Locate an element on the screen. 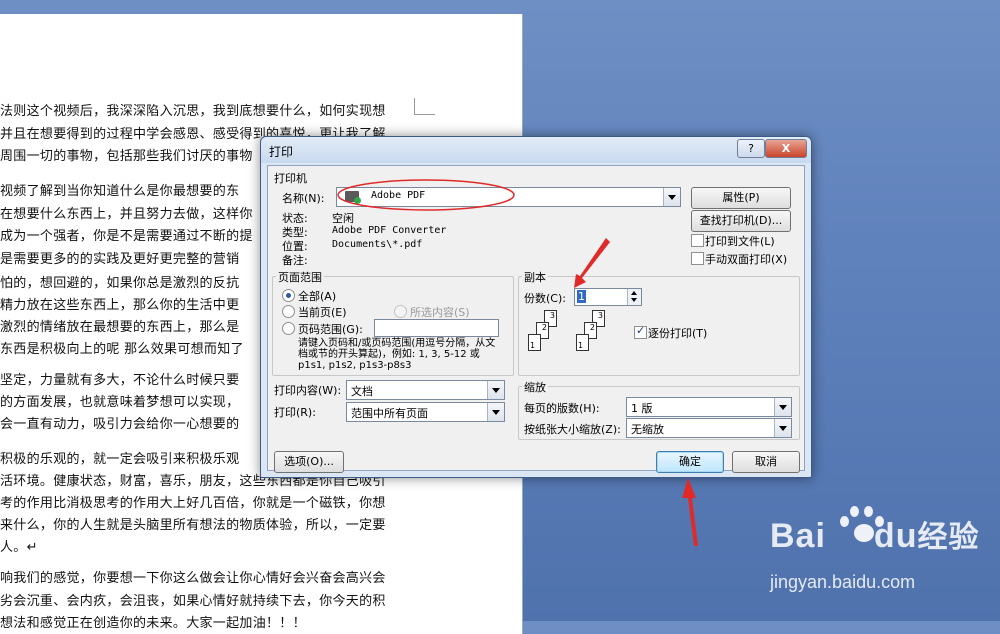 This screenshot has width=1000, height=634. range-pages-label: 页码范围(G): is located at coordinates (330, 329).